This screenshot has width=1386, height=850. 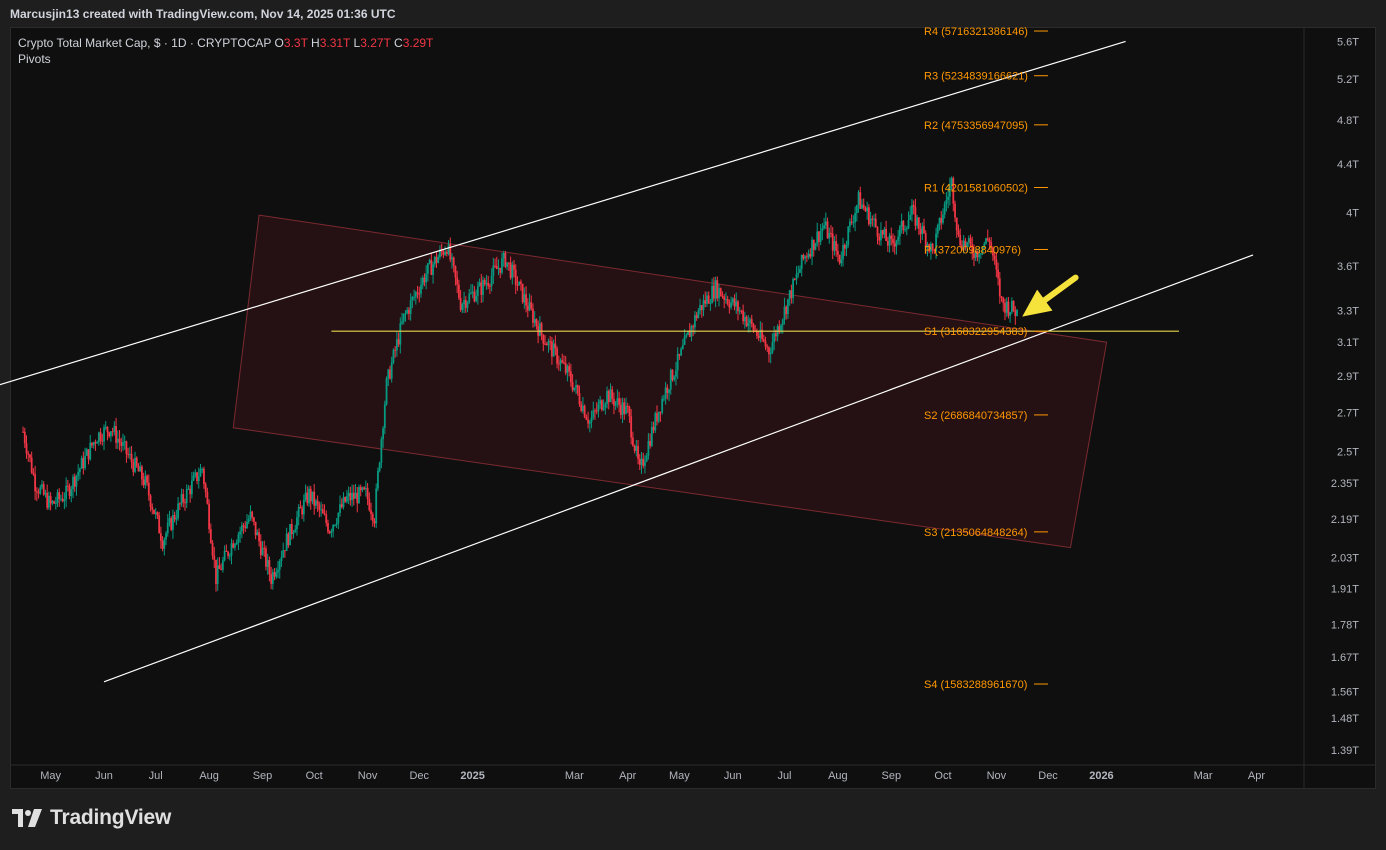 What do you see at coordinates (976, 32) in the screenshot?
I see `pivot-label: R4 (5716321386146)` at bounding box center [976, 32].